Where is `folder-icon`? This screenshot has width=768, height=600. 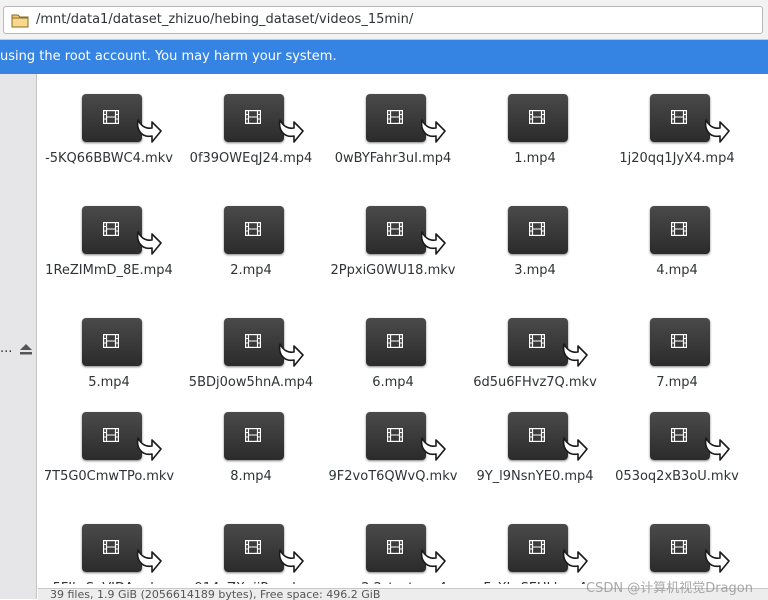 folder-icon is located at coordinates (20, 21).